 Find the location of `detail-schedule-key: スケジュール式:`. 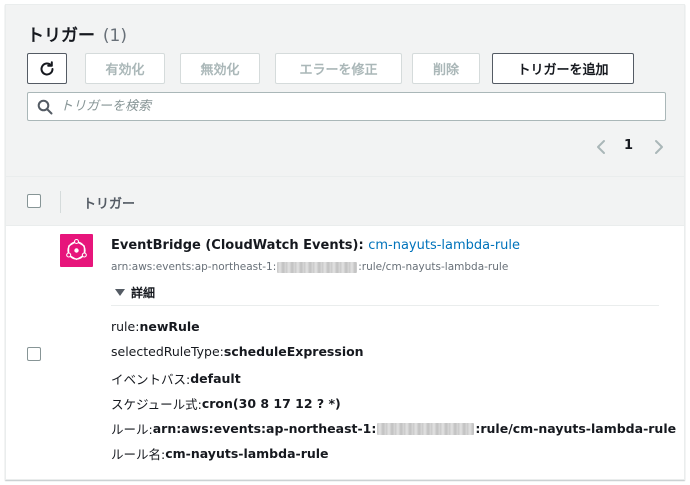

detail-schedule-key: スケジュール式: is located at coordinates (156, 404).